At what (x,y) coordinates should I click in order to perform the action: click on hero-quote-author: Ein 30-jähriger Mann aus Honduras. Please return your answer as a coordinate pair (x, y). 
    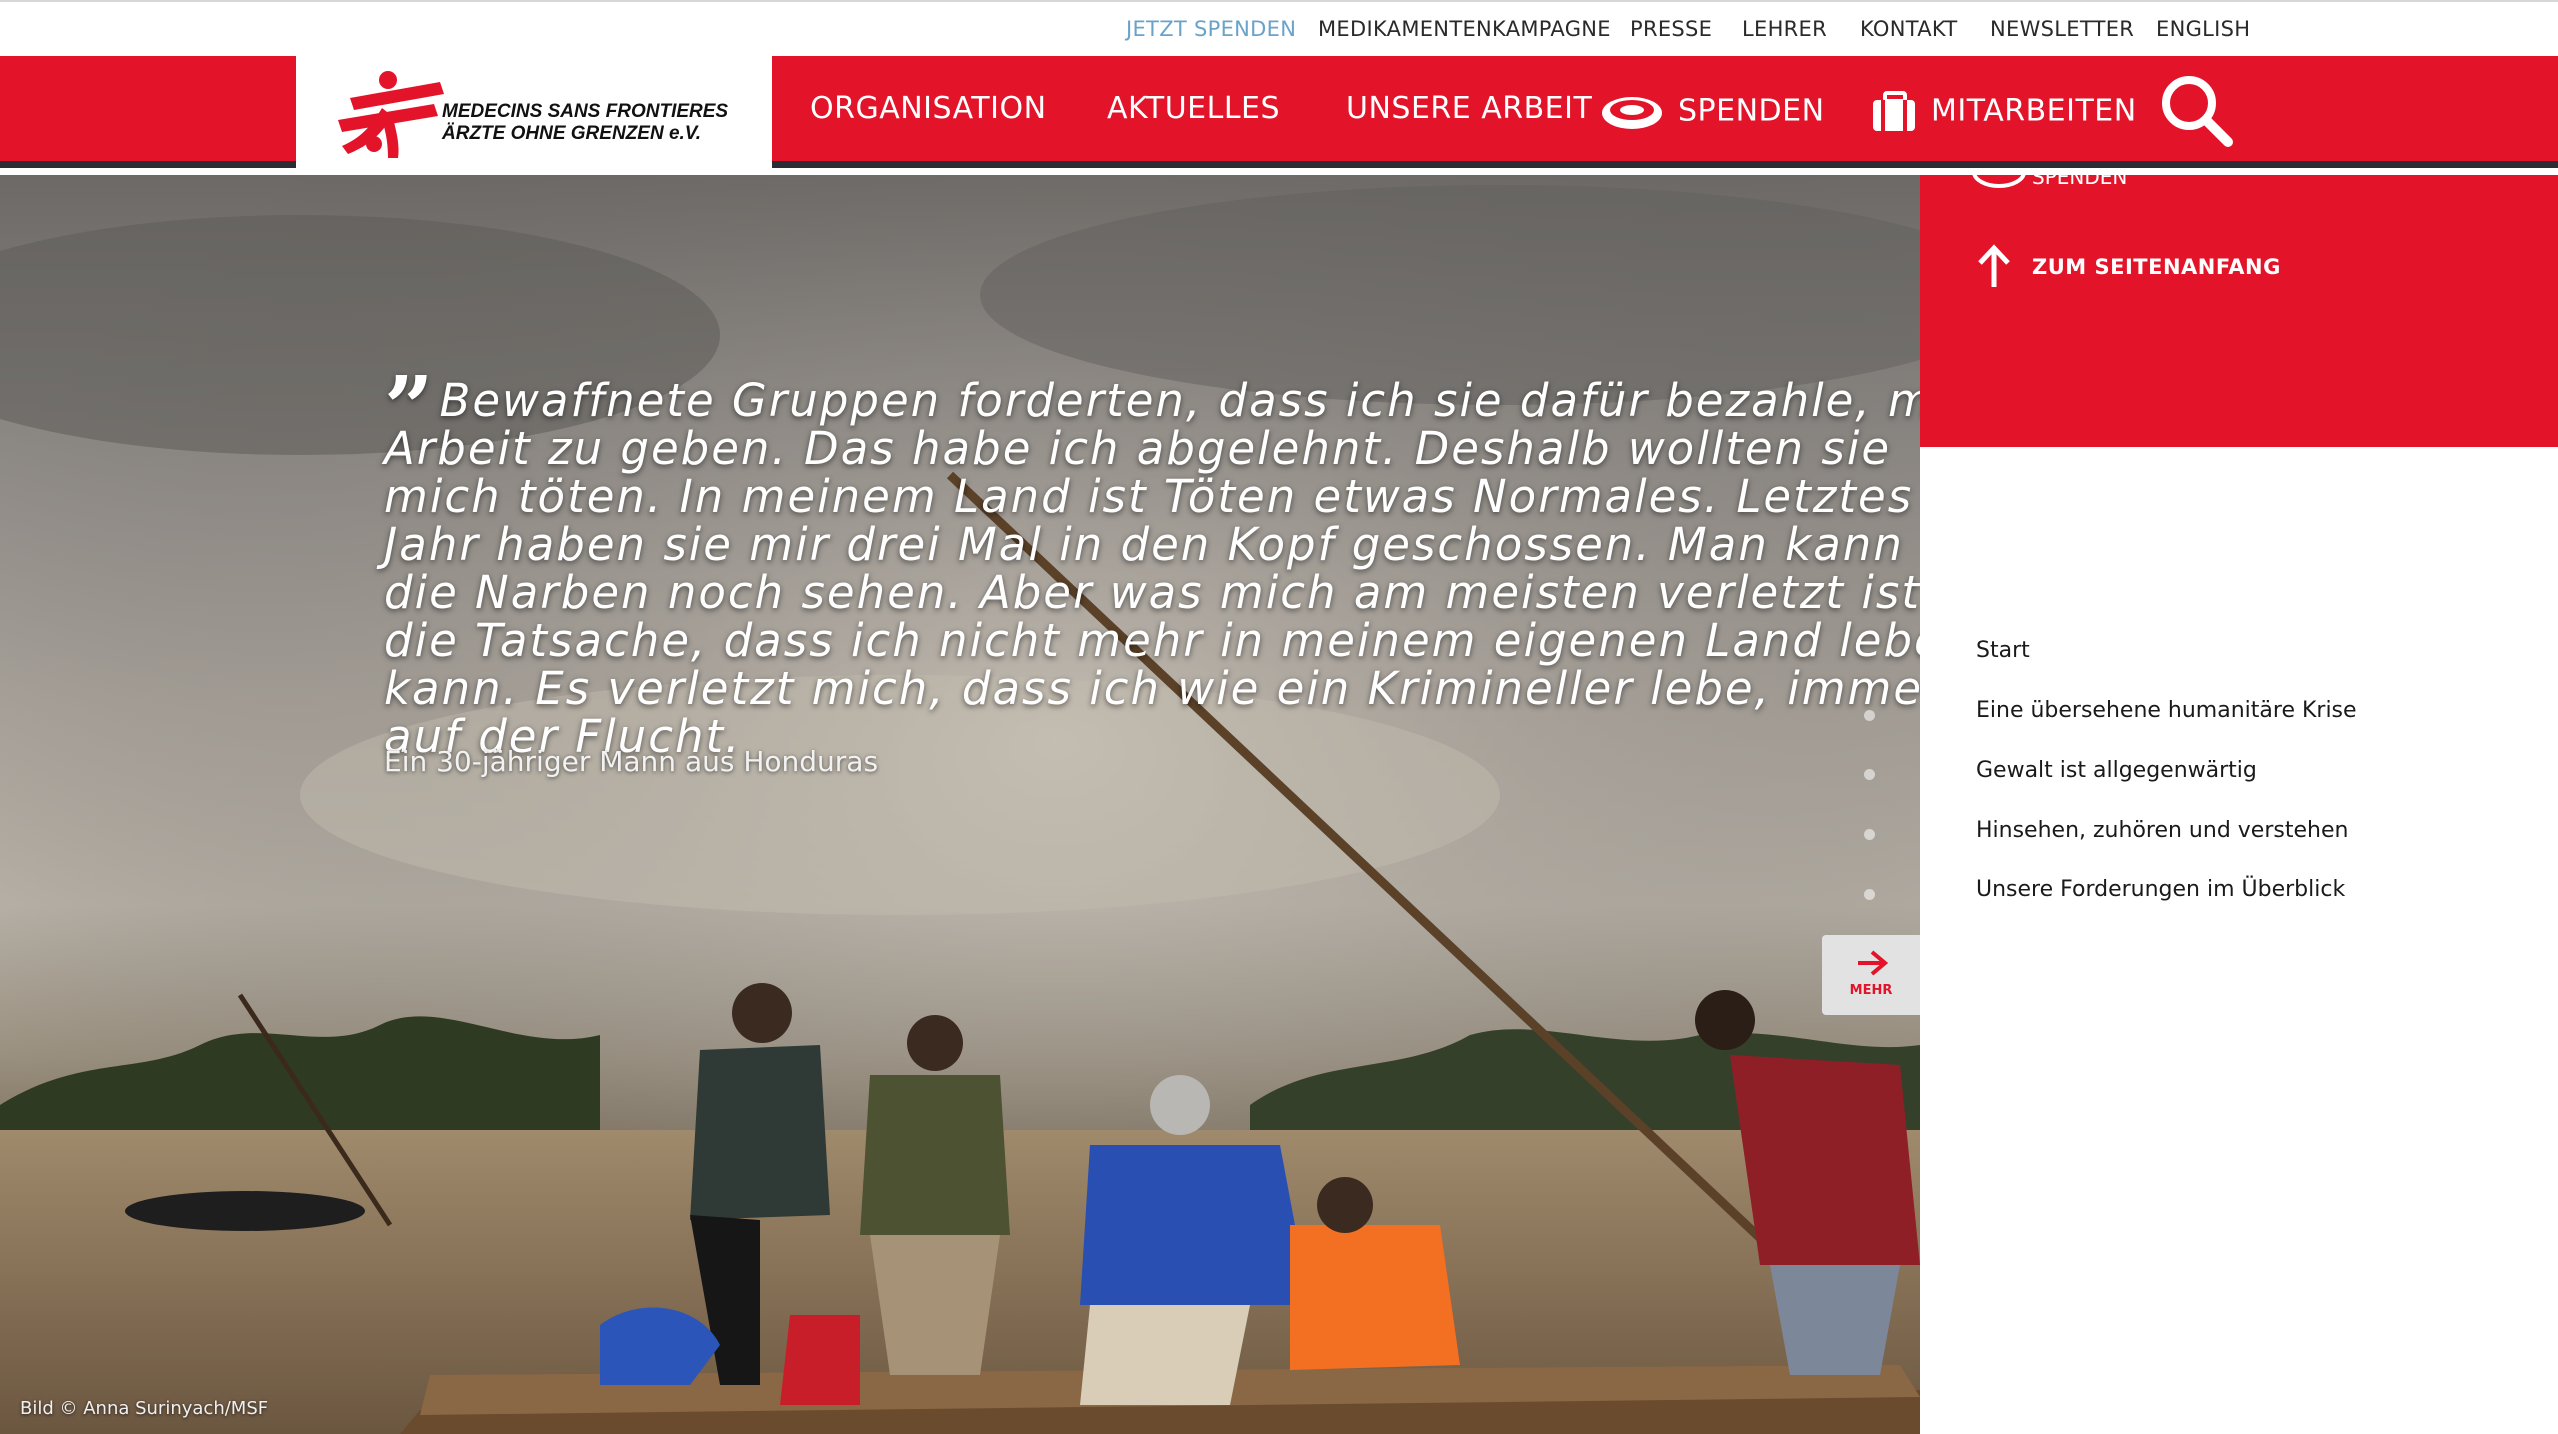
    Looking at the image, I should click on (631, 761).